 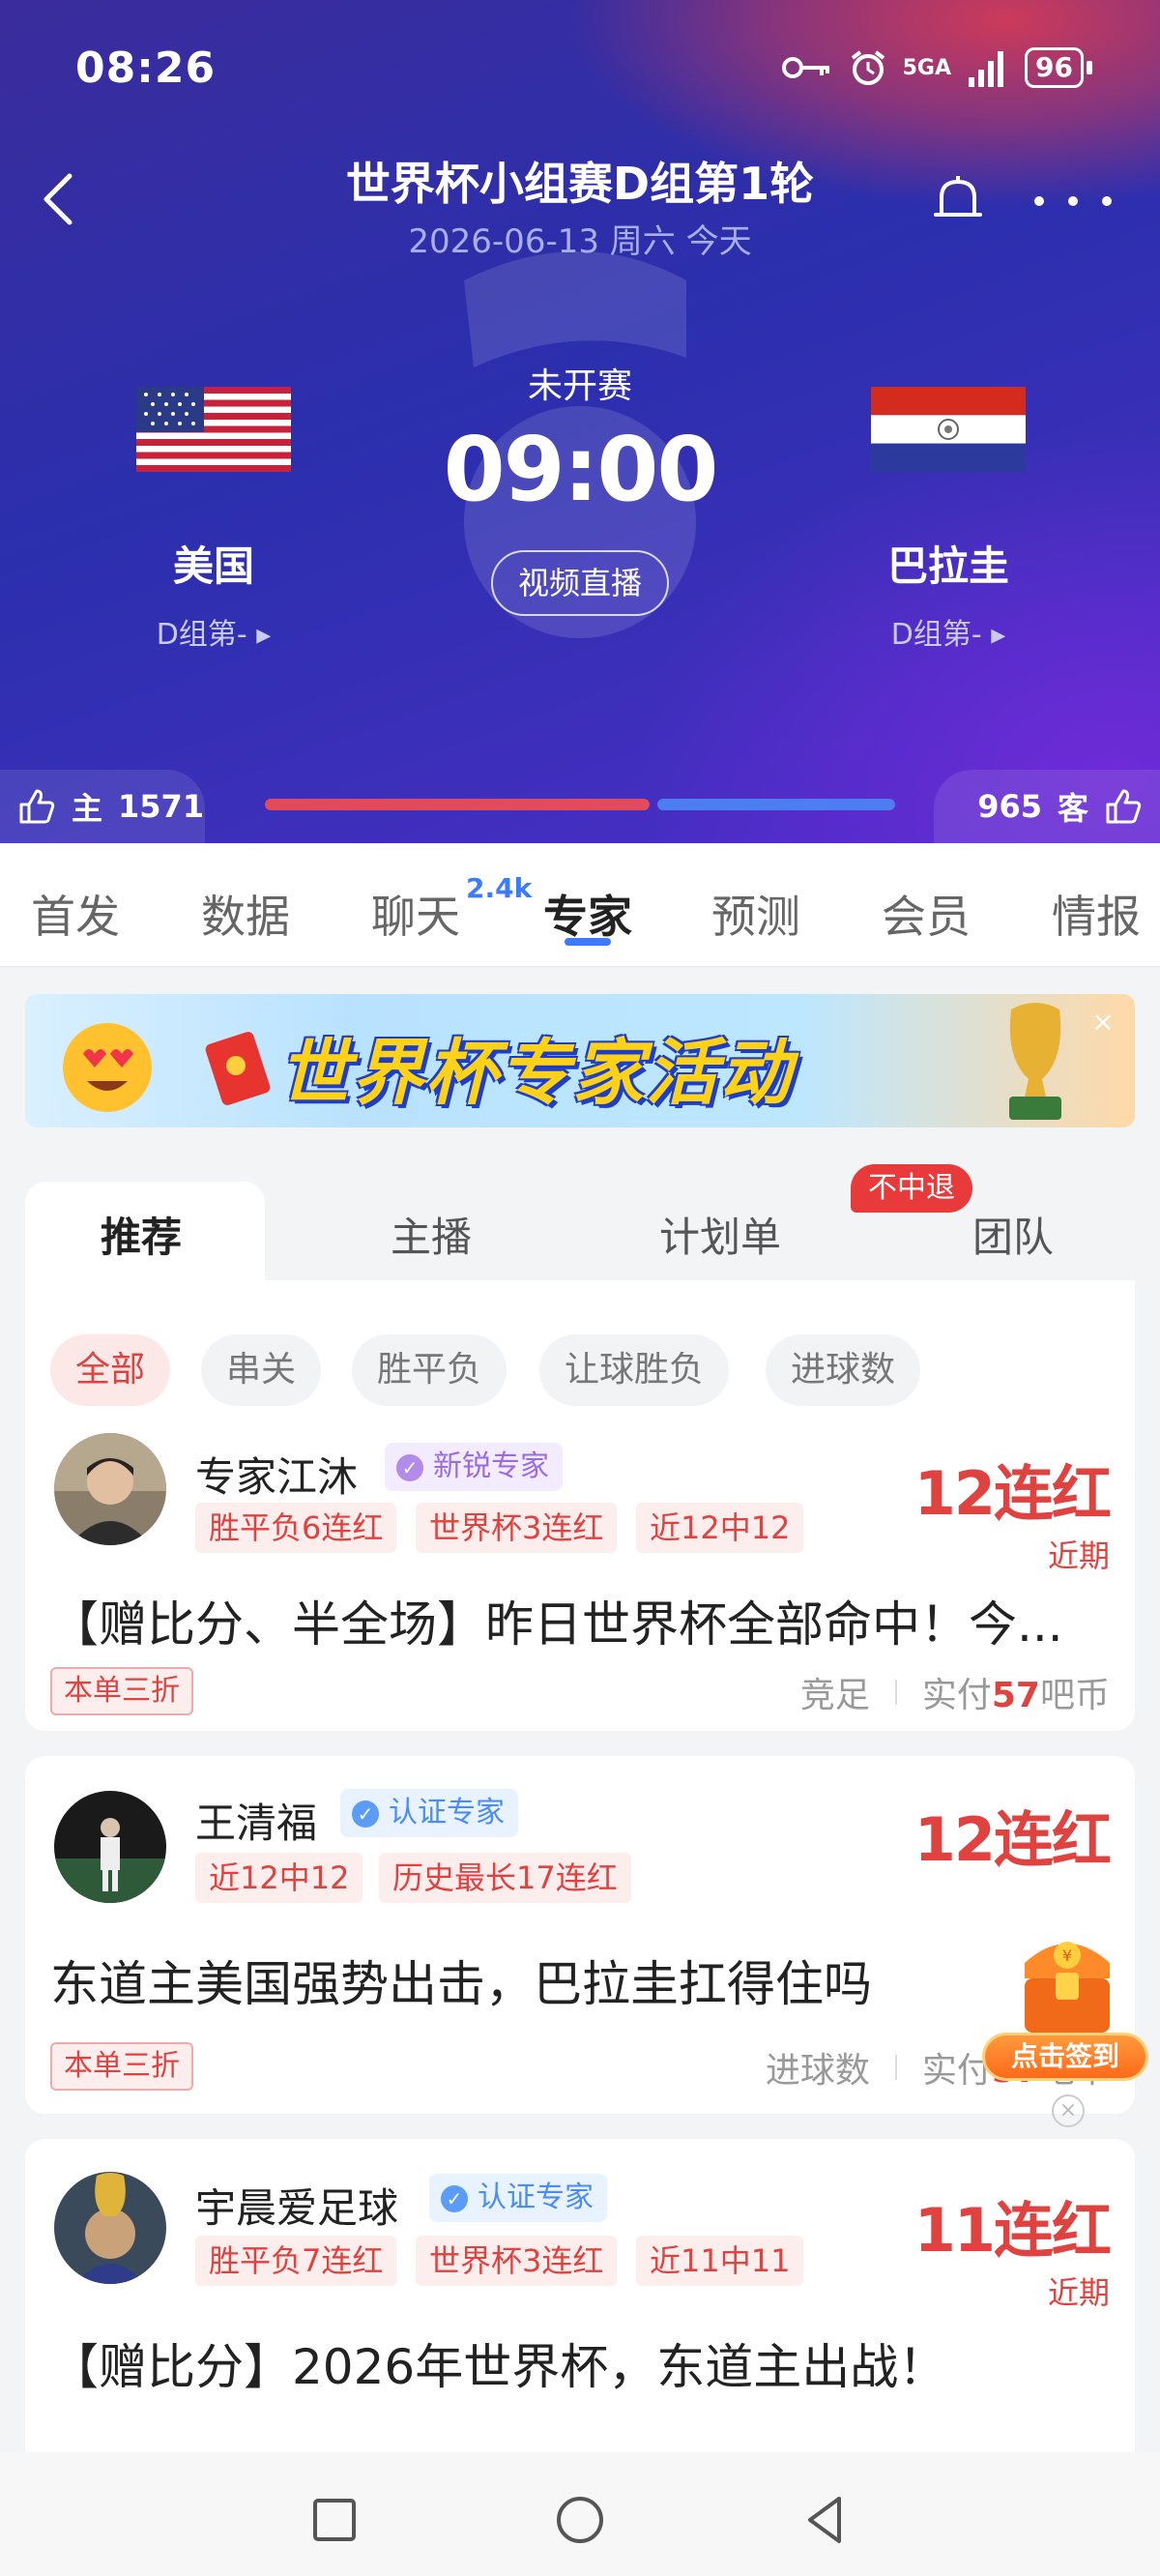 I want to click on kickoff-time: 09:00, so click(x=581, y=469).